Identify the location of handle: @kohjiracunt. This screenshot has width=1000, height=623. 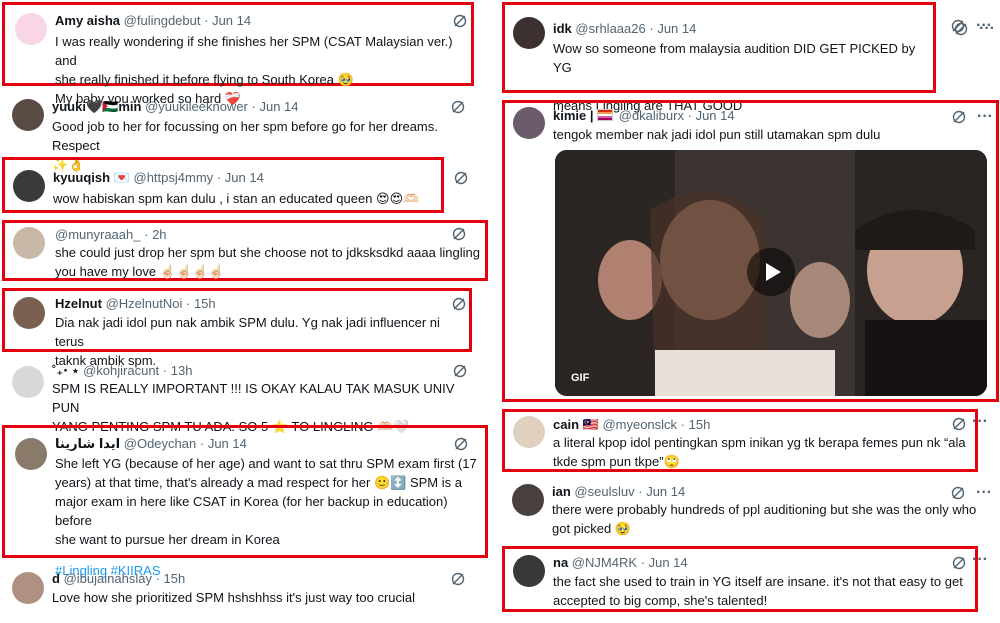
(121, 370).